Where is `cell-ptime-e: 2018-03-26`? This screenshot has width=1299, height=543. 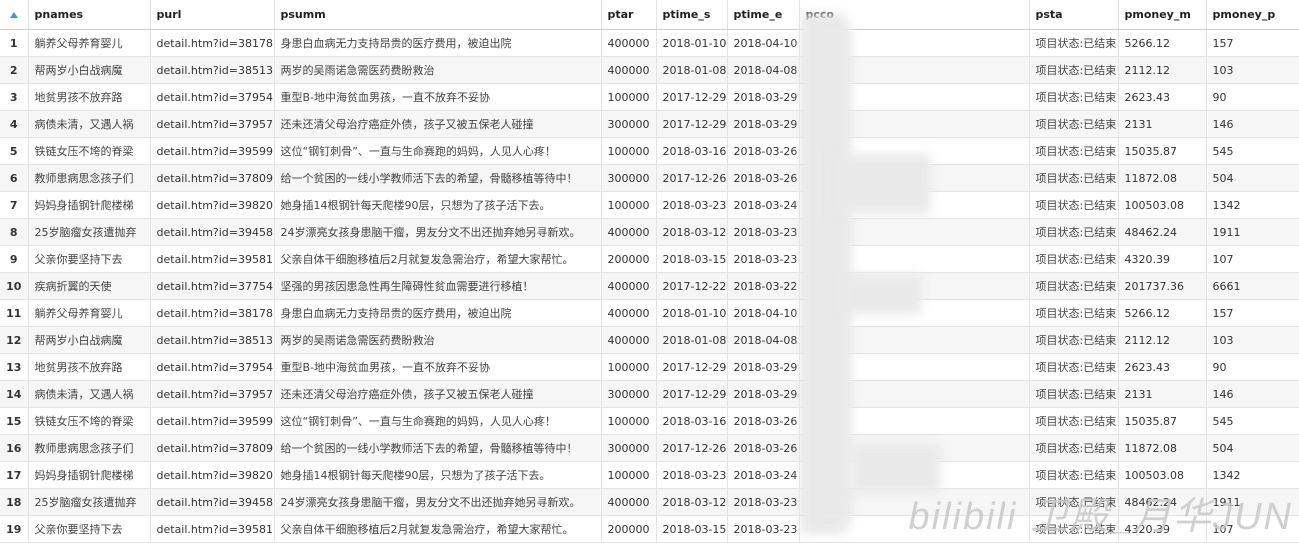 cell-ptime-e: 2018-03-26 is located at coordinates (763, 151).